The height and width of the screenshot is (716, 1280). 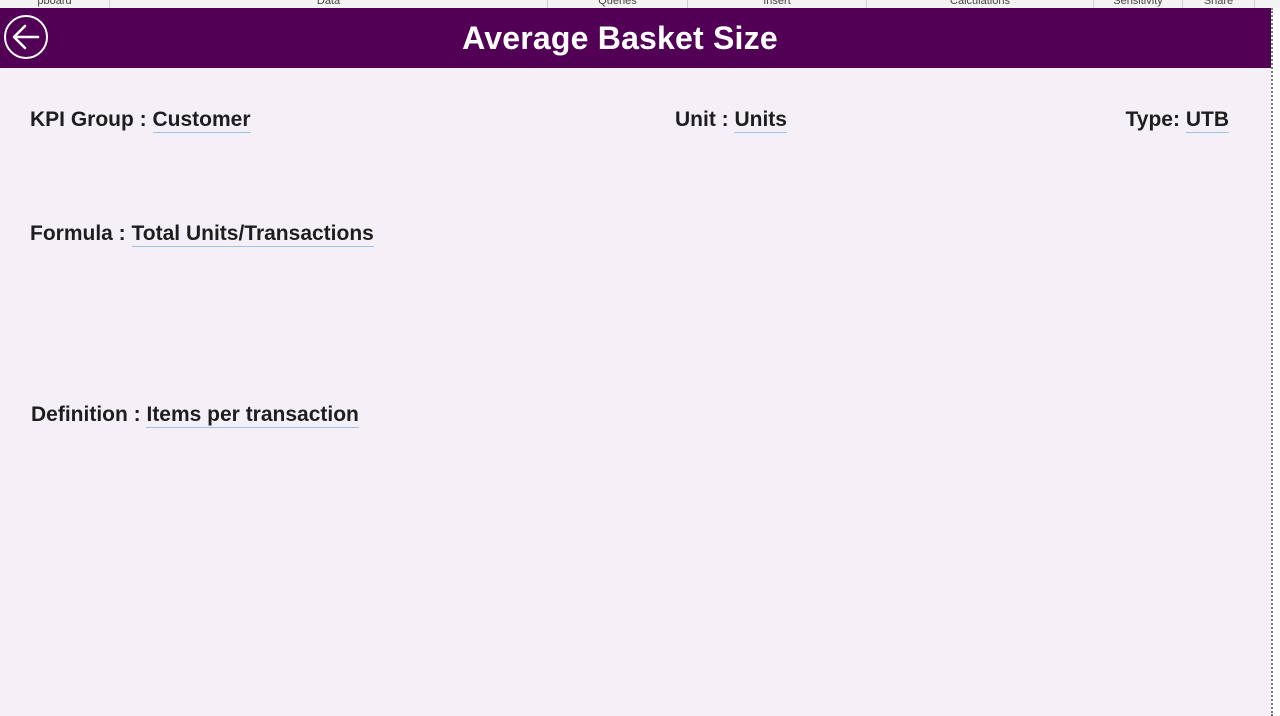 I want to click on definition-value: Items per transaction, so click(x=252, y=415).